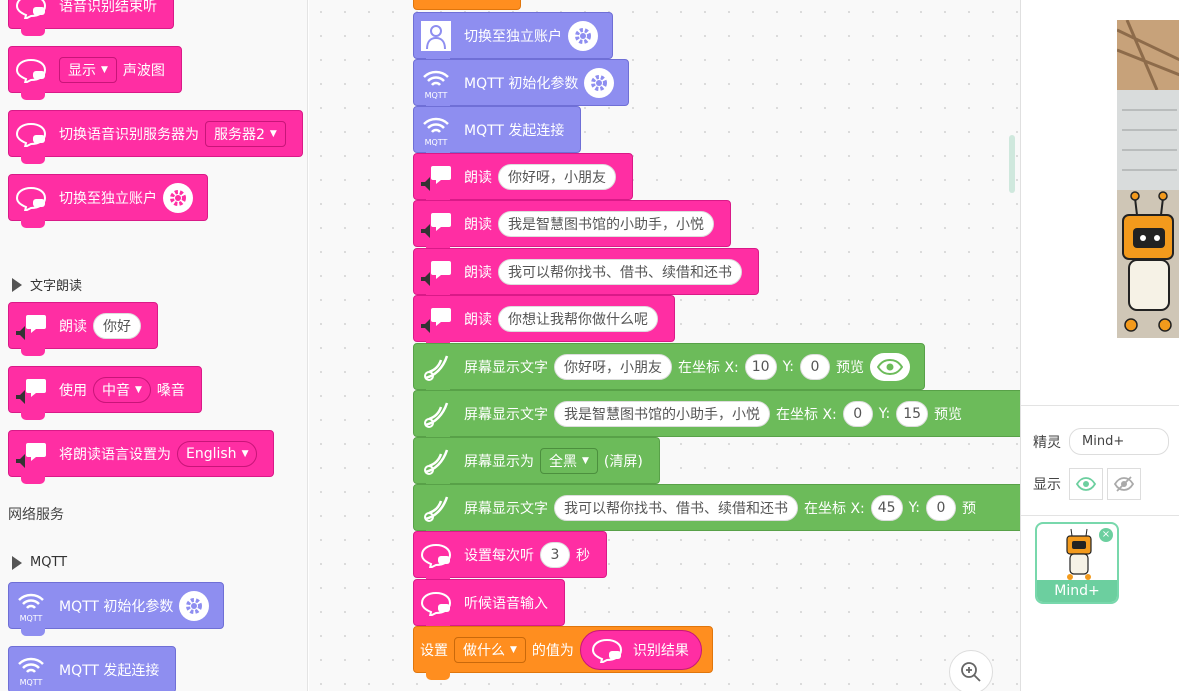 This screenshot has width=1179, height=691. Describe the element at coordinates (890, 366) in the screenshot. I see `eye-icon` at that location.